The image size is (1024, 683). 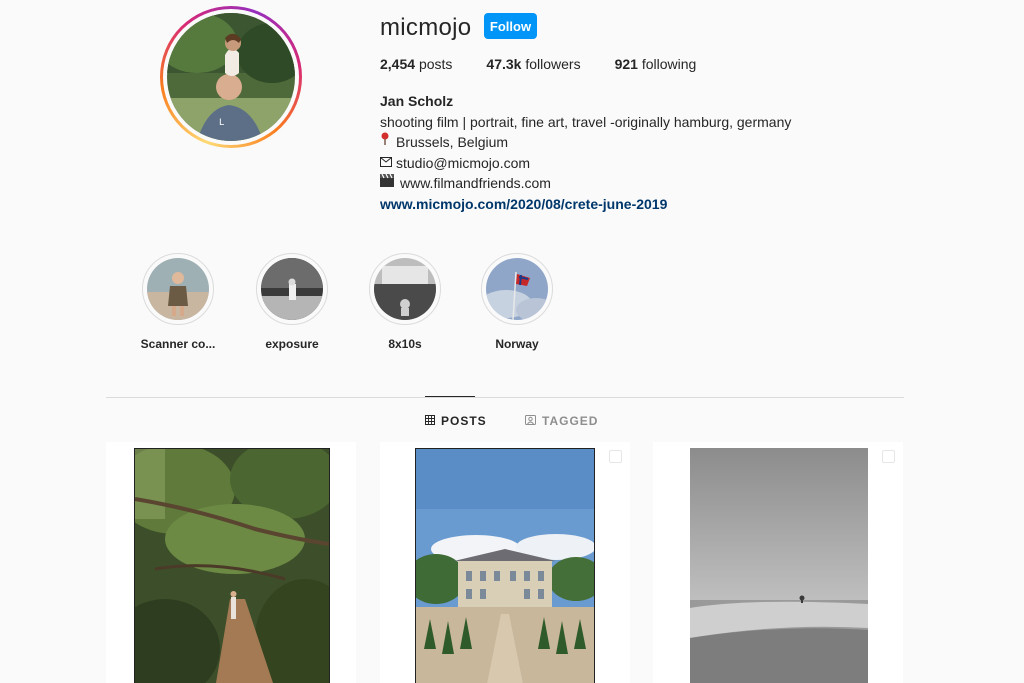 I want to click on post-image-beach, so click(x=779, y=565).